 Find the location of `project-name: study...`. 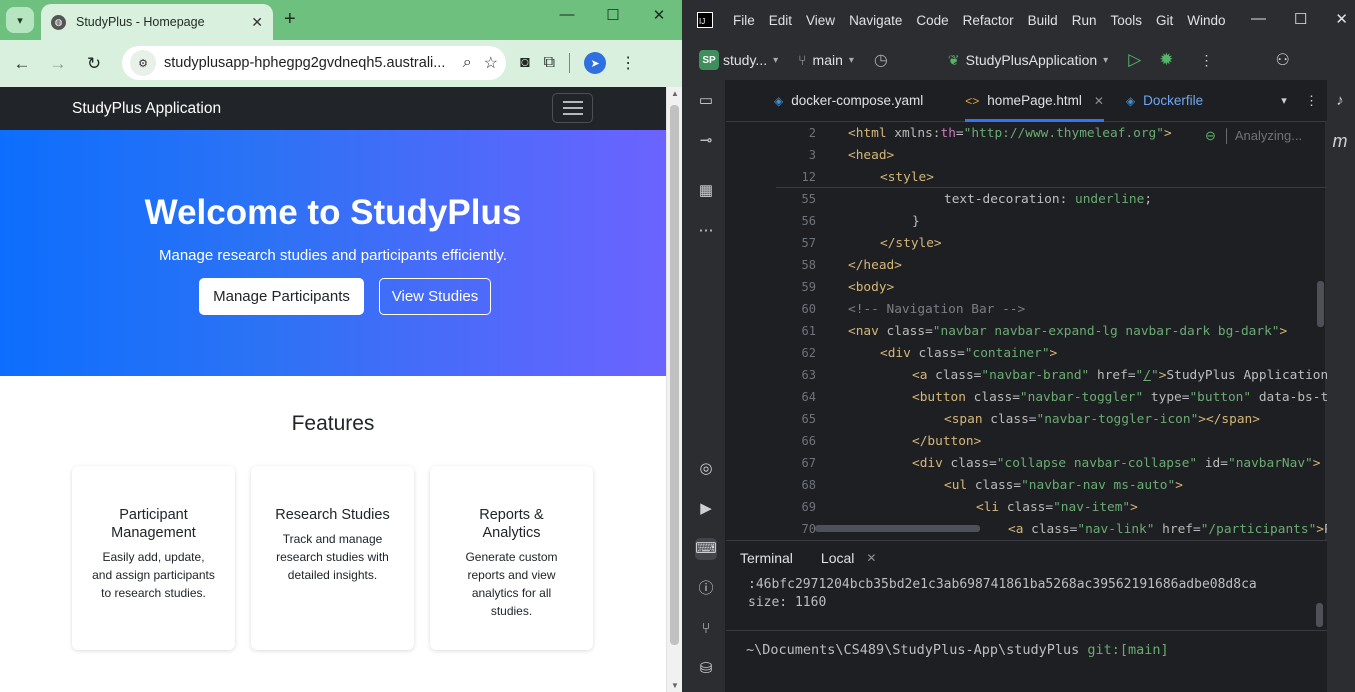

project-name: study... is located at coordinates (745, 60).